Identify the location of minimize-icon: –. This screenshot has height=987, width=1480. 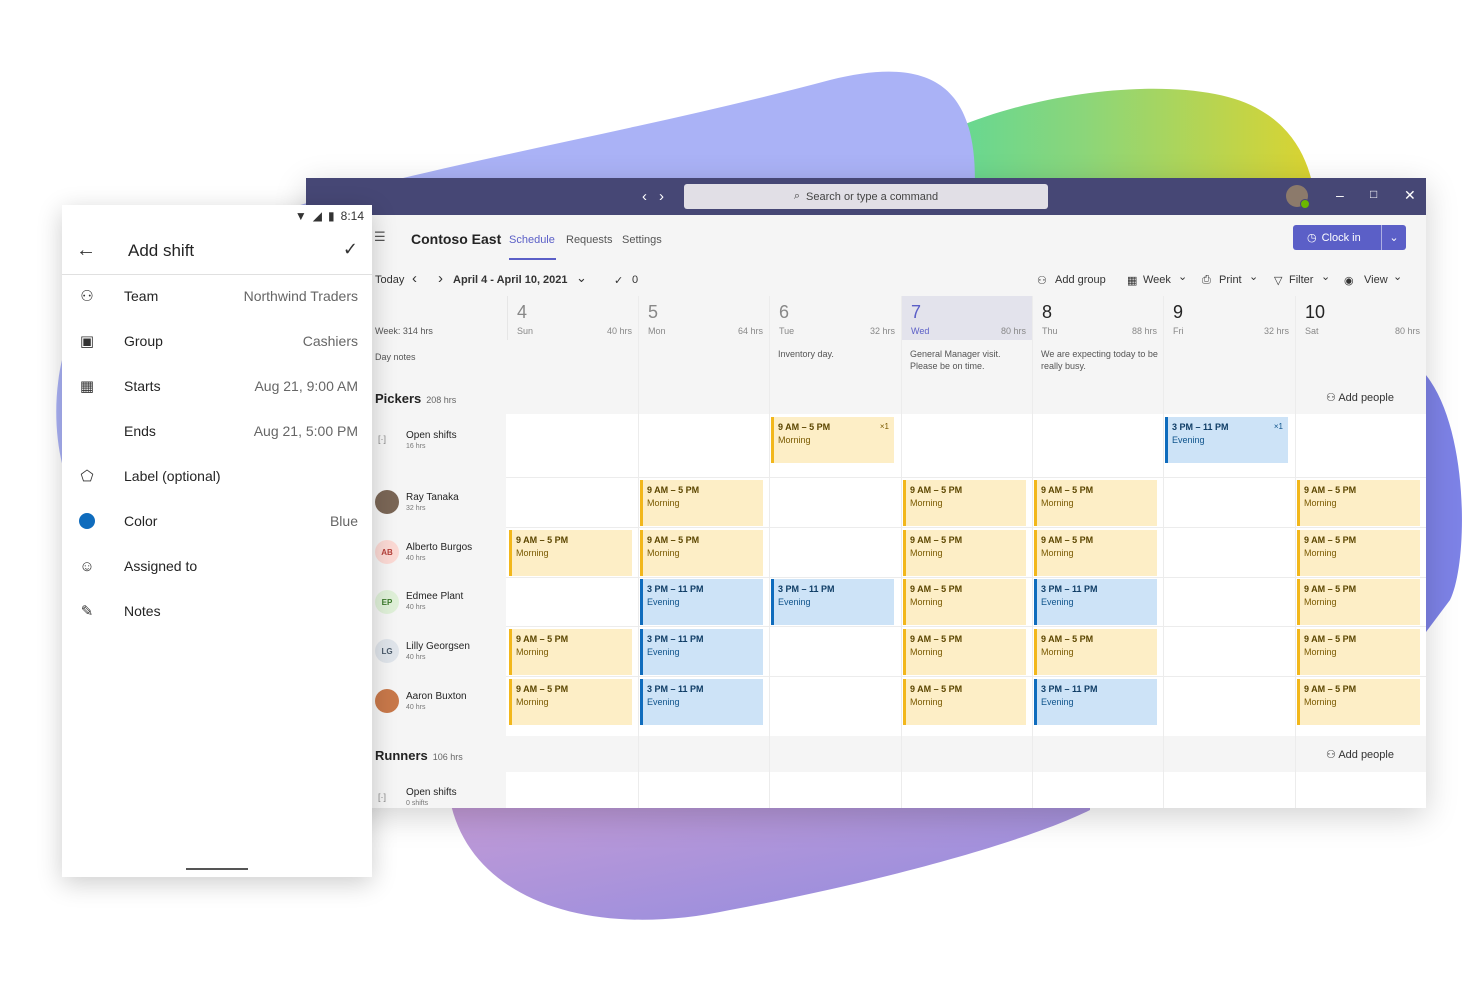
(1340, 195).